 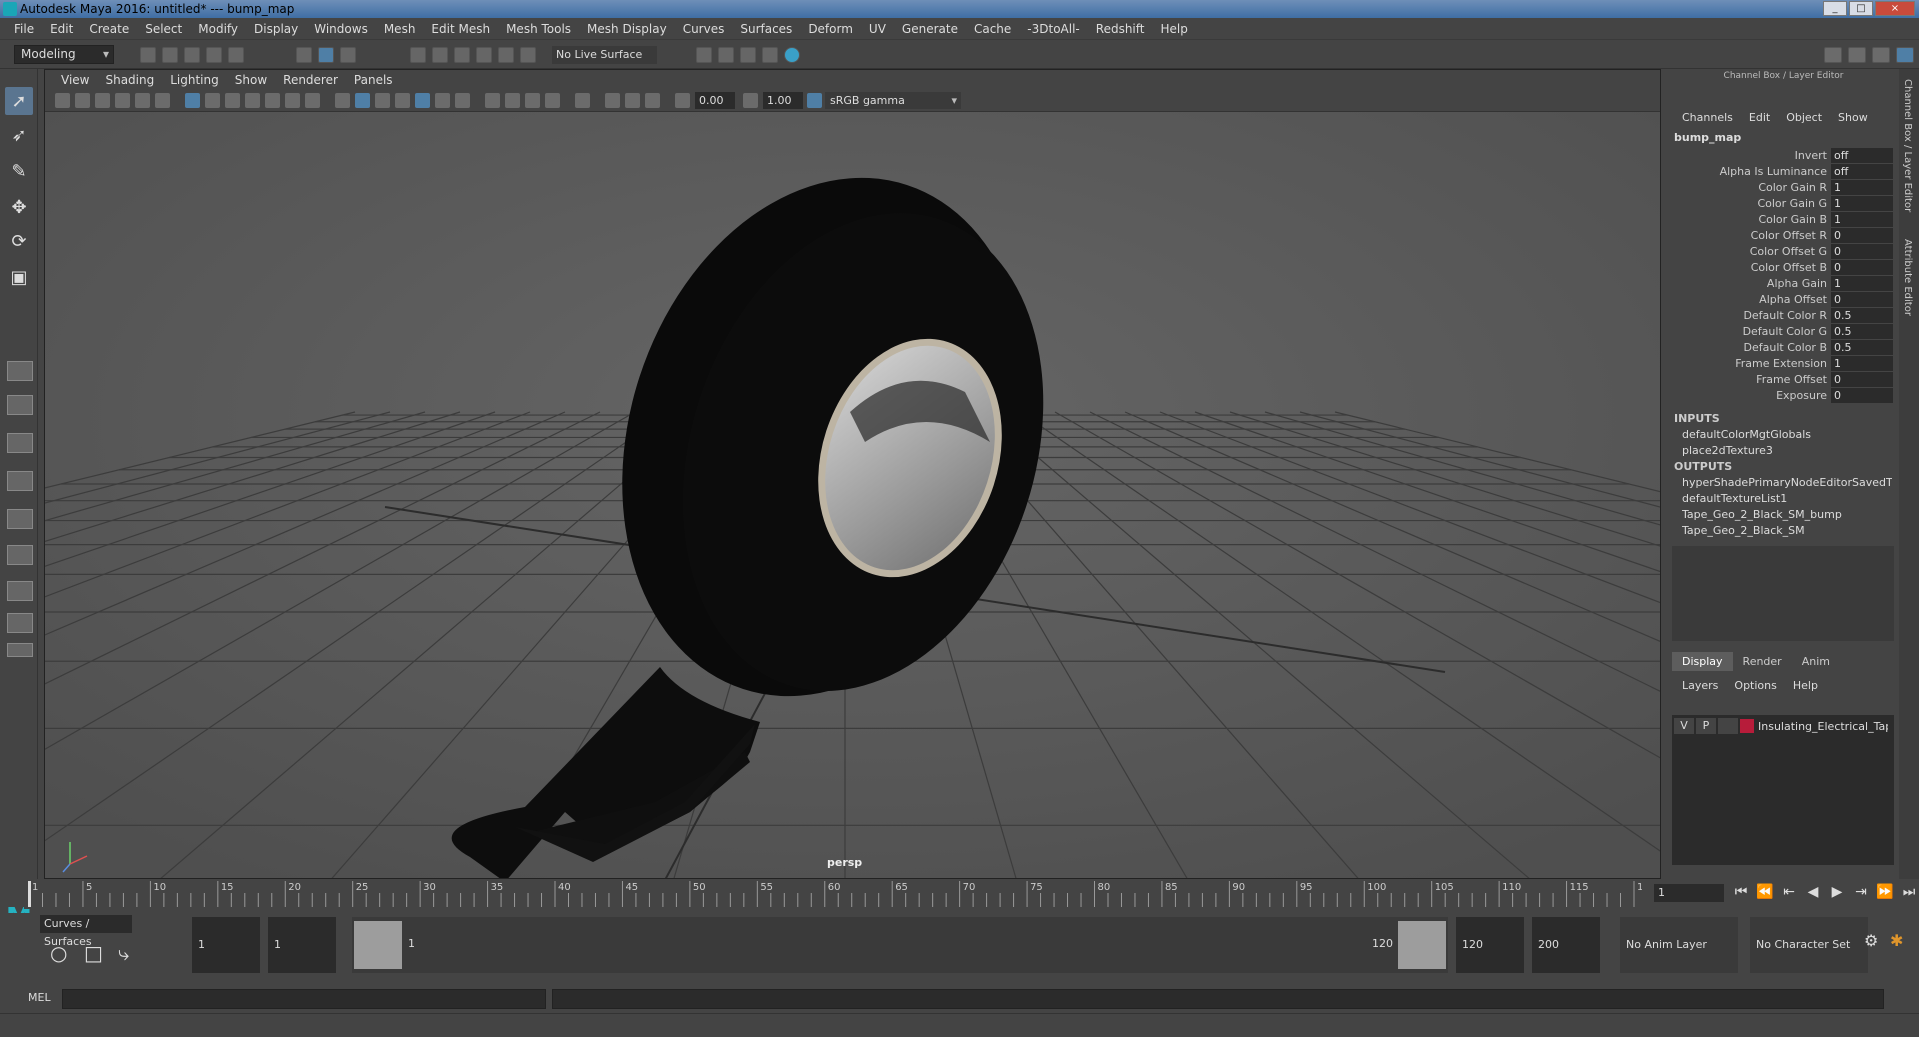 I want to click on current-frame-field: 1, so click(x=1689, y=893).